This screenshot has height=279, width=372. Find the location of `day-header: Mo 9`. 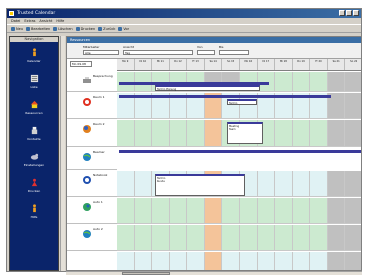

day-header: Mo 9 is located at coordinates (126, 64).